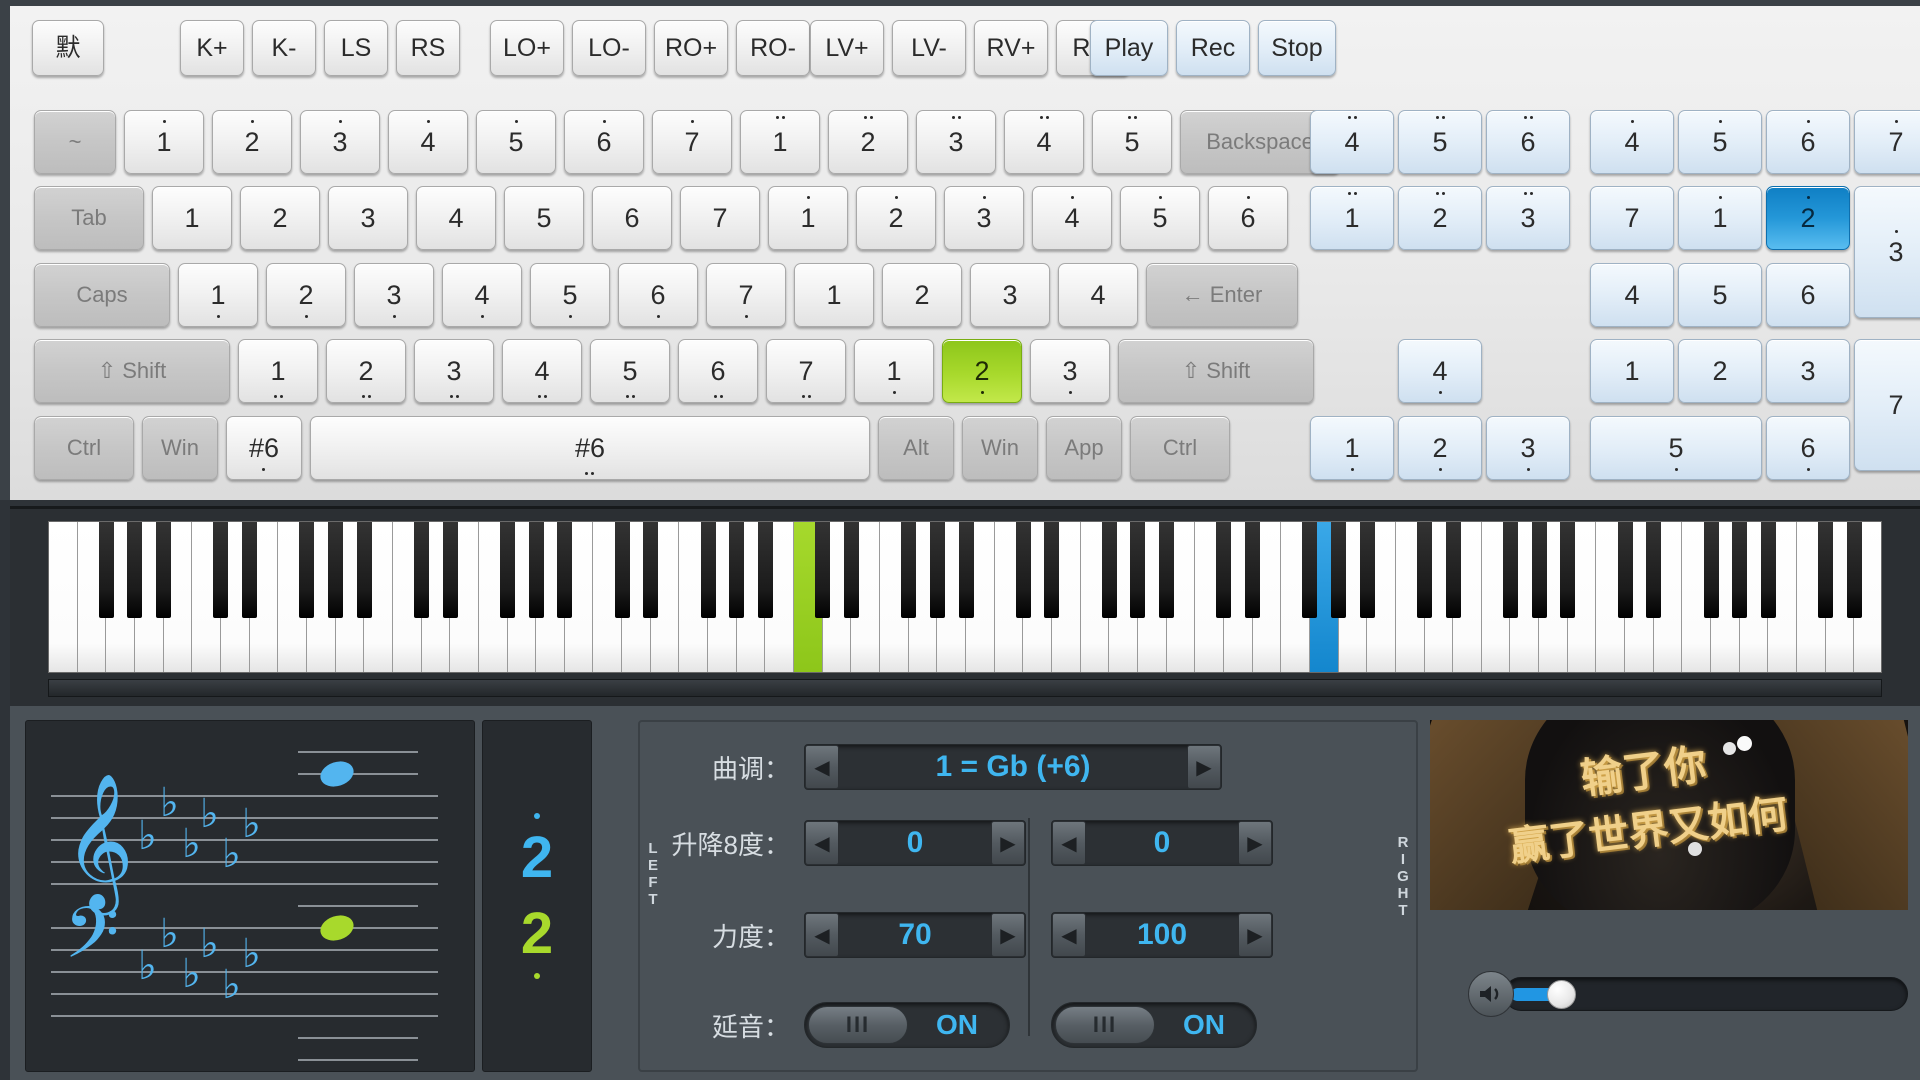 The image size is (1920, 1080). I want to click on numpad-r-2h: 2, so click(1808, 218).